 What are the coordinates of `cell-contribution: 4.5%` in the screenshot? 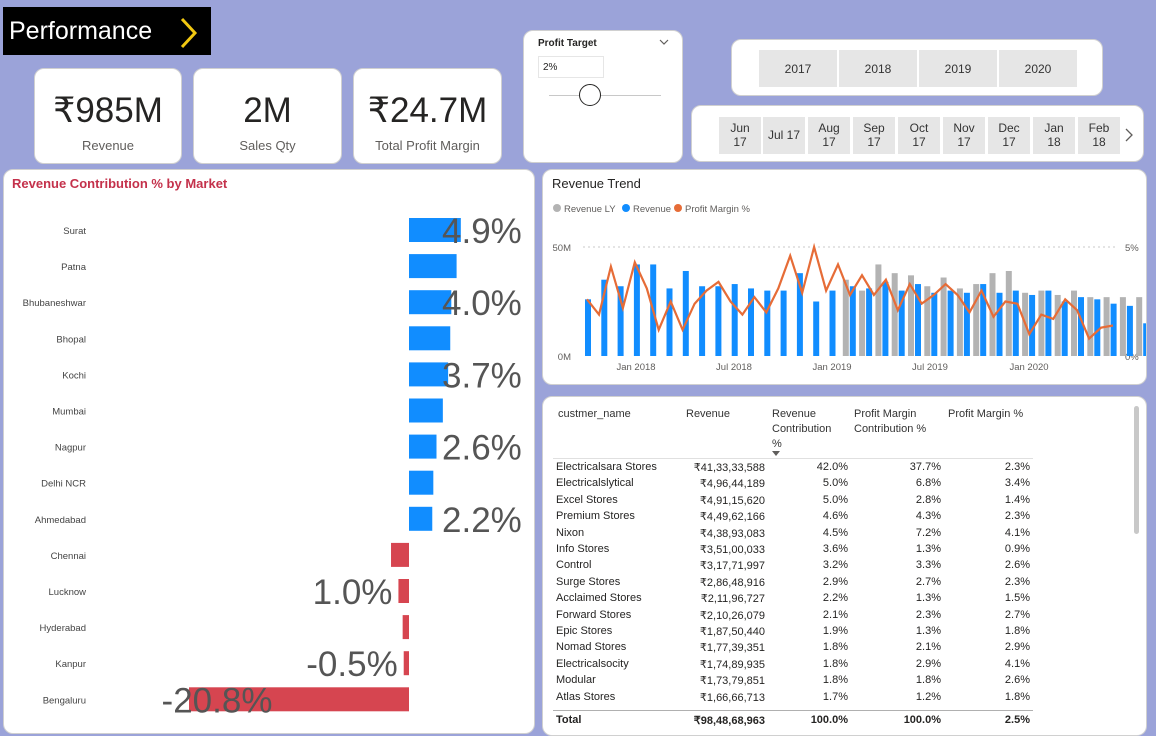 It's located at (835, 532).